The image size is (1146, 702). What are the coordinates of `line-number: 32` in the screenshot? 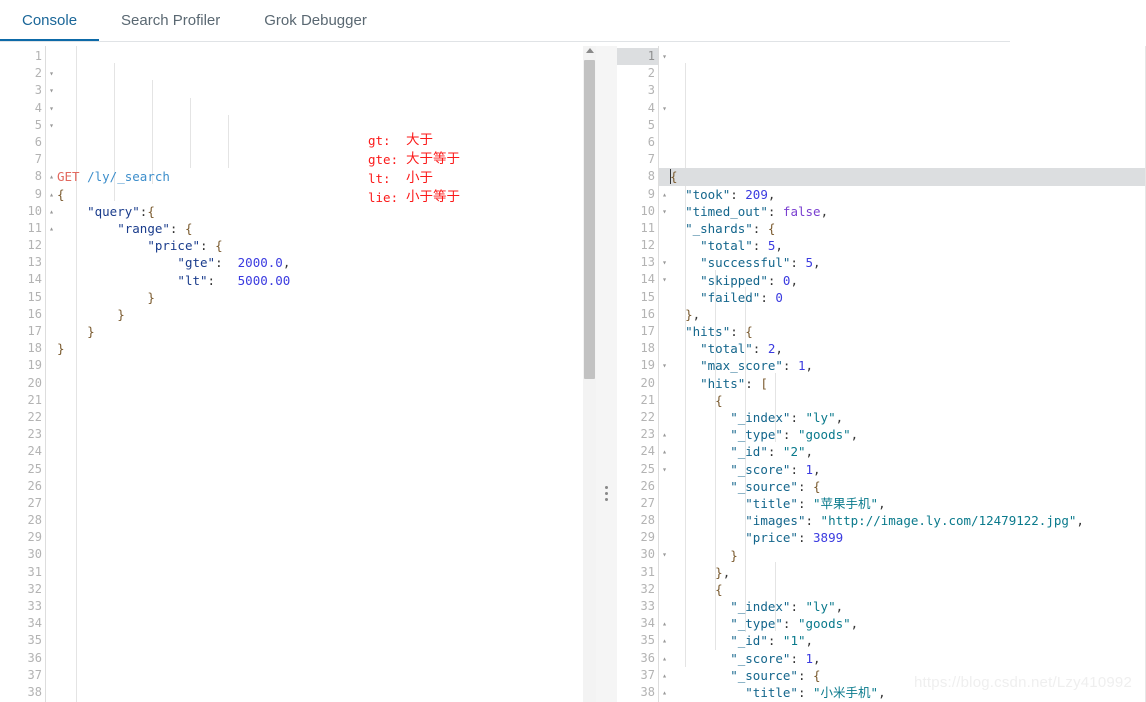 It's located at (638, 589).